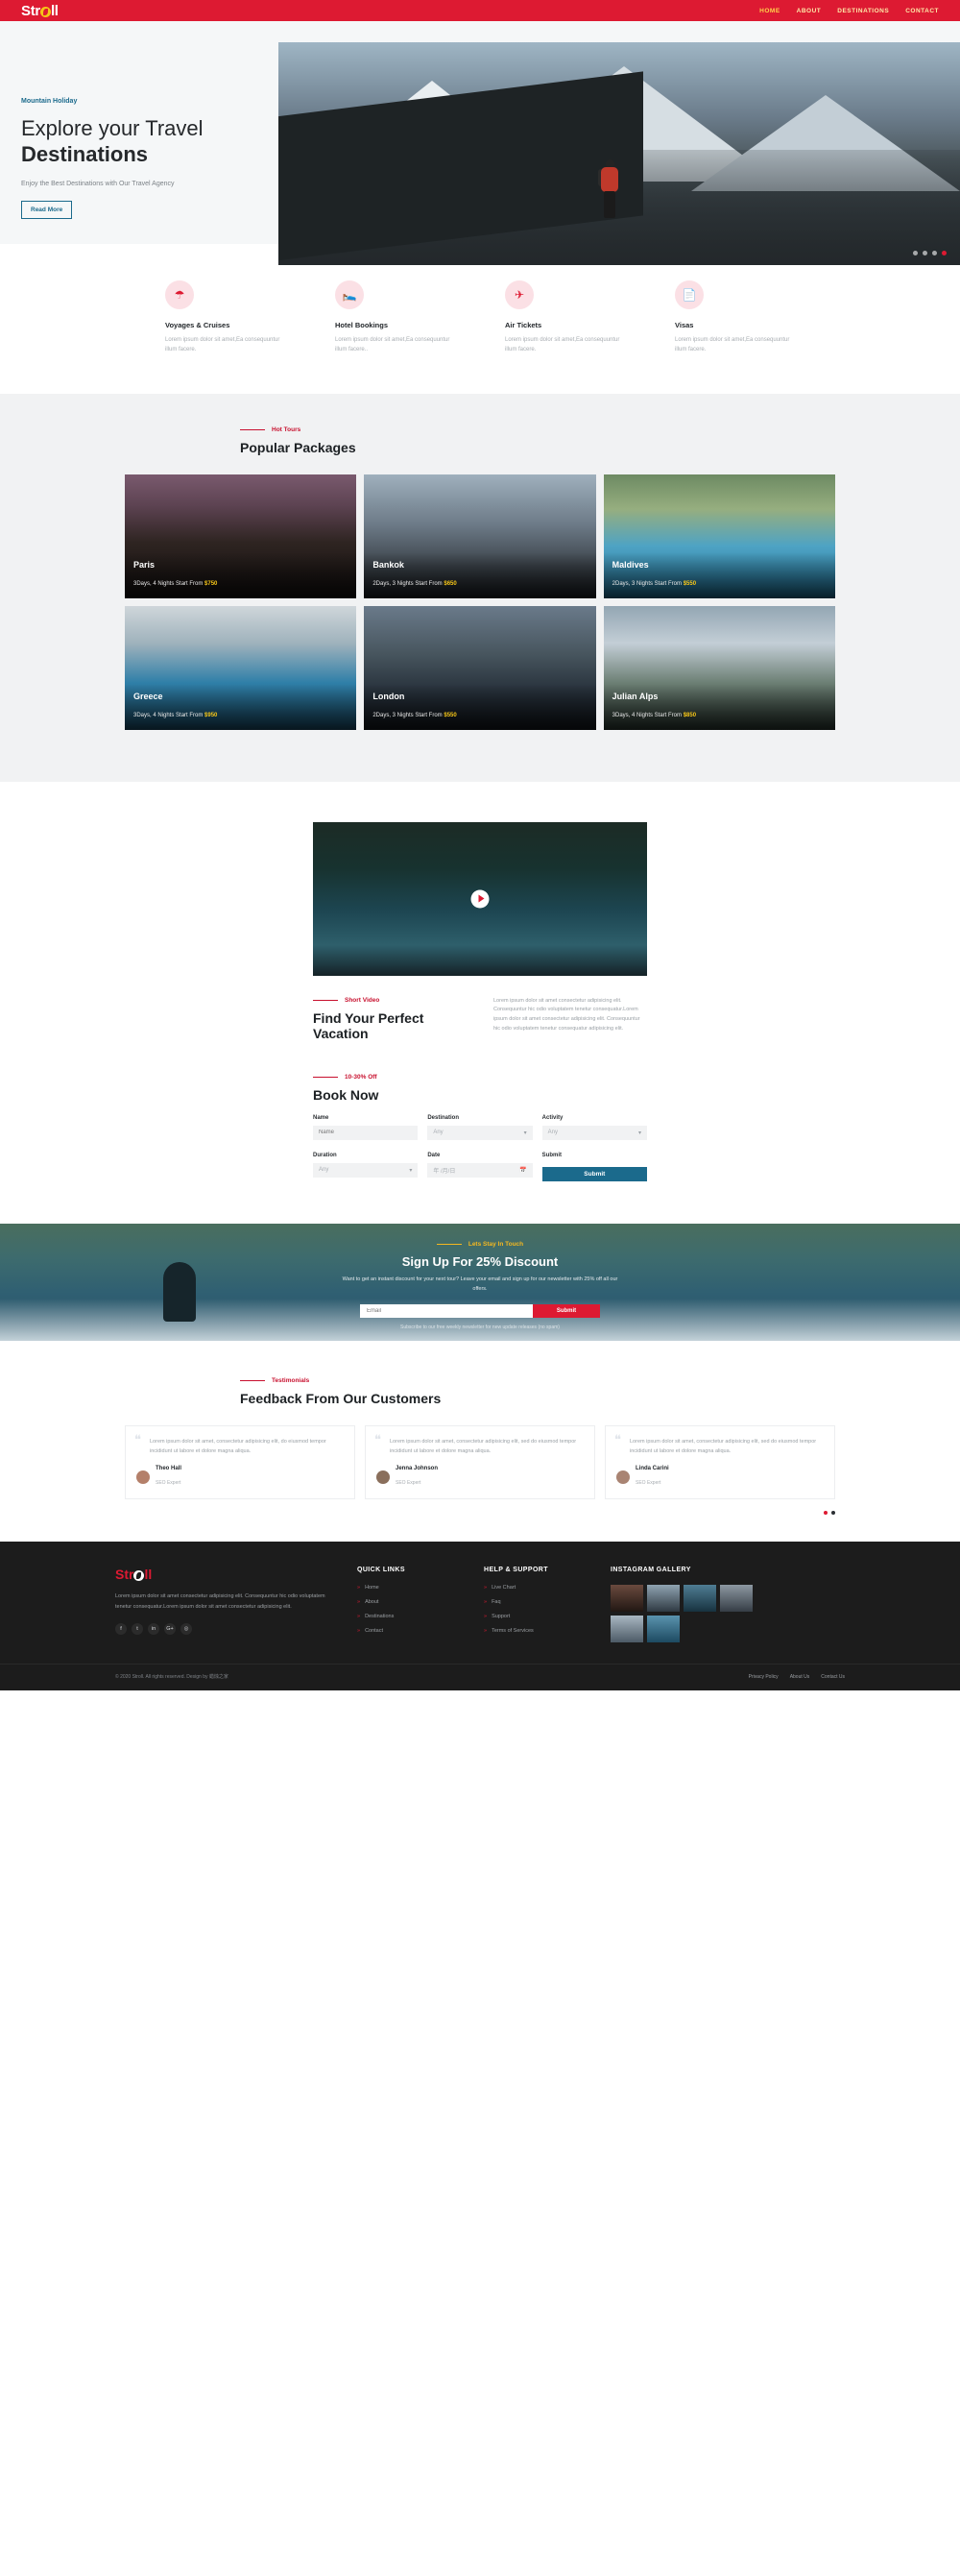 Image resolution: width=960 pixels, height=2576 pixels. What do you see at coordinates (241, 536) in the screenshot?
I see `package-card-paris: Paris 3Days, 4 Nights Start From $750` at bounding box center [241, 536].